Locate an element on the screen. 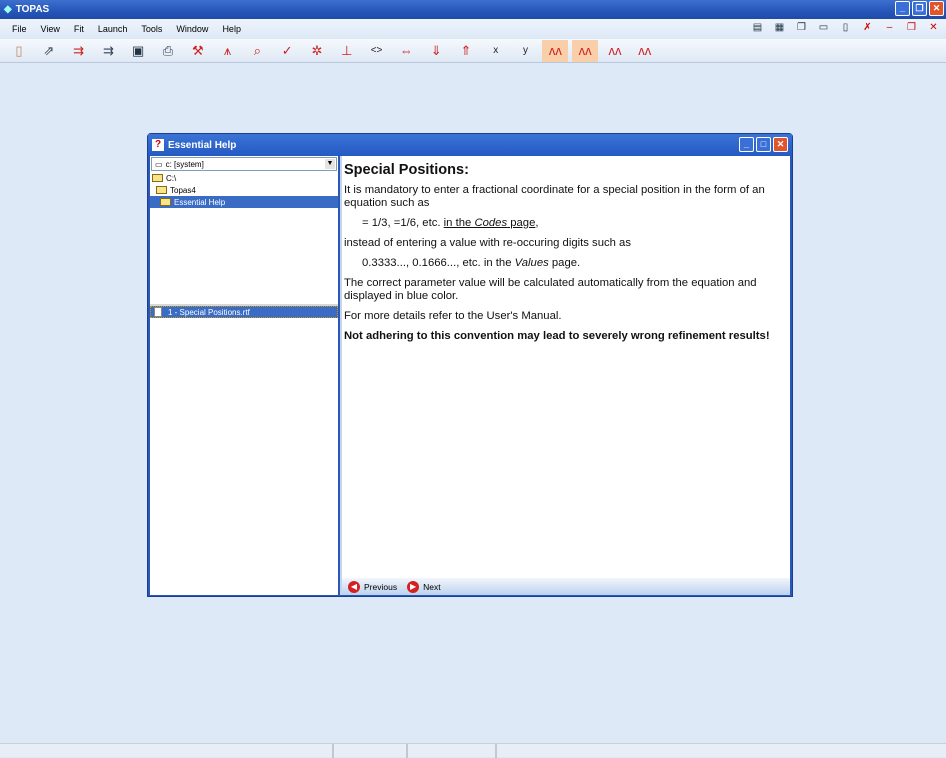  split-vertical-icon: ▯ is located at coordinates (845, 28).